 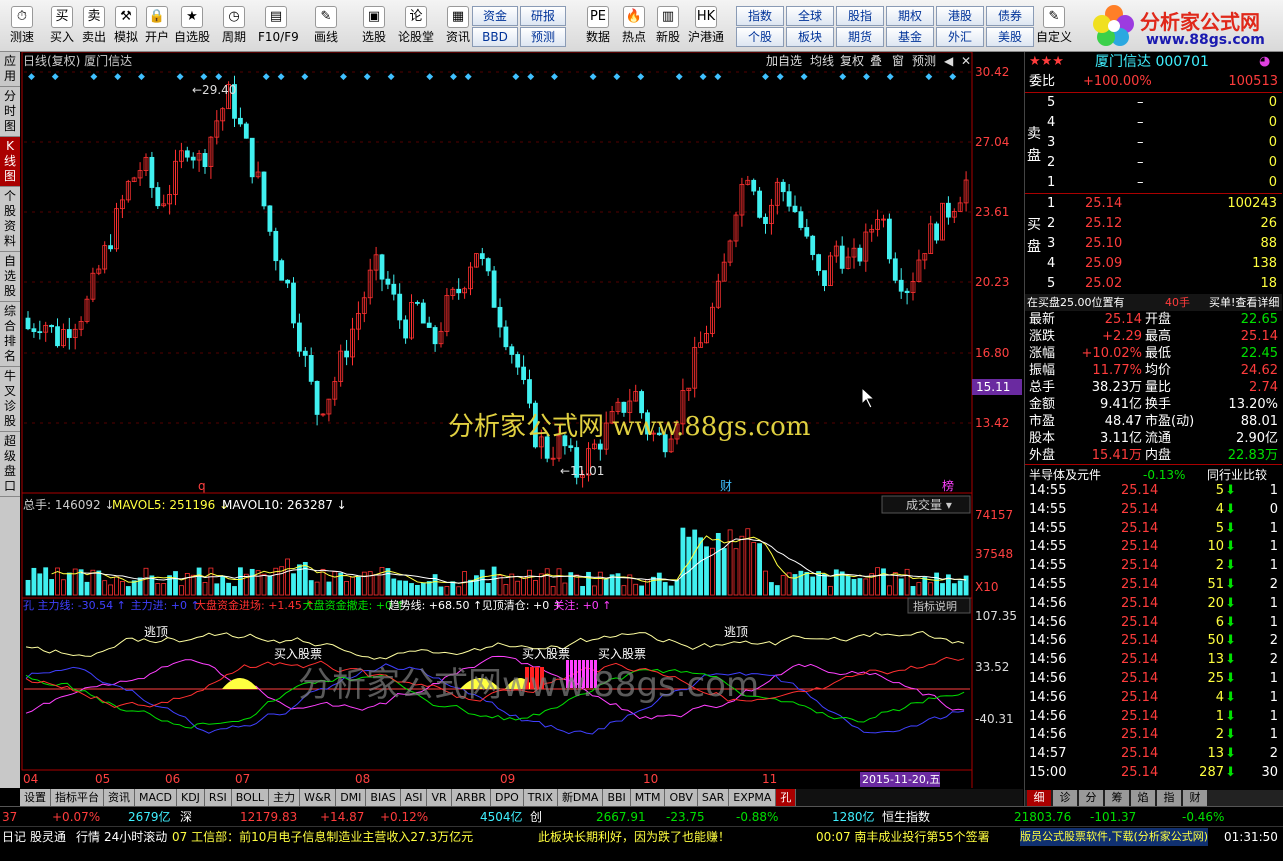 I want to click on toolbar-news-button: ▦ 资讯, so click(x=458, y=26).